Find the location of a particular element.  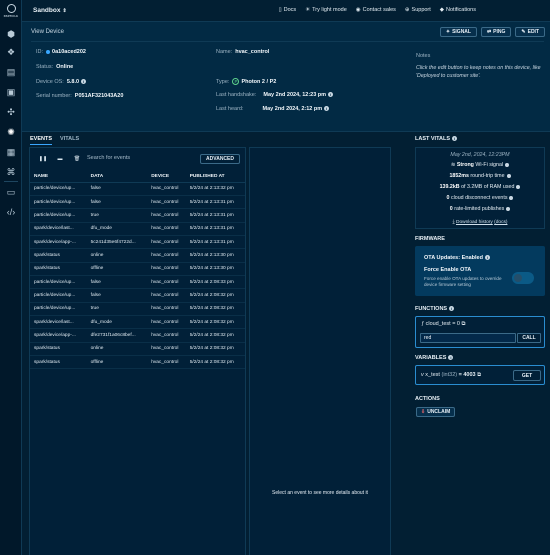

org-switcher: Sandbox ⇕ is located at coordinates (50, 10).